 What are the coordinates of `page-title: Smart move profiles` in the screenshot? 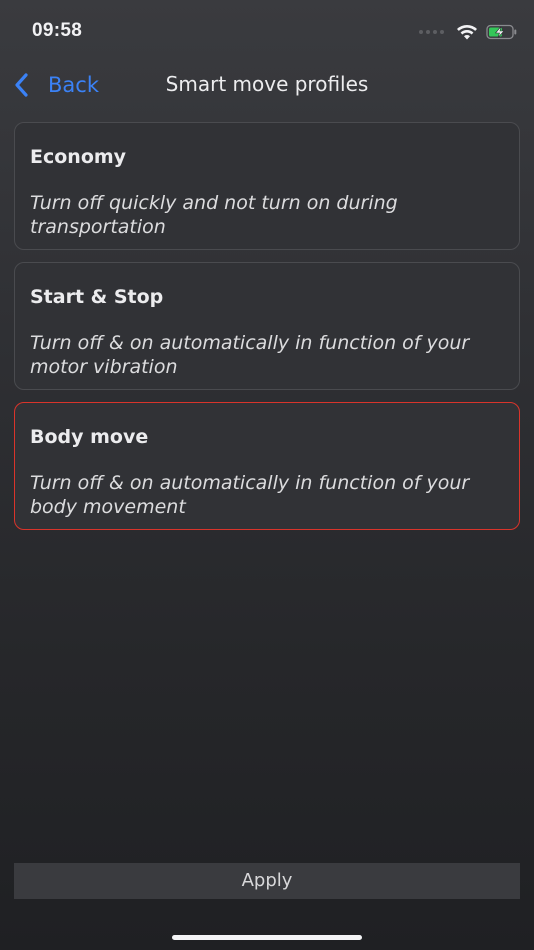 It's located at (267, 84).